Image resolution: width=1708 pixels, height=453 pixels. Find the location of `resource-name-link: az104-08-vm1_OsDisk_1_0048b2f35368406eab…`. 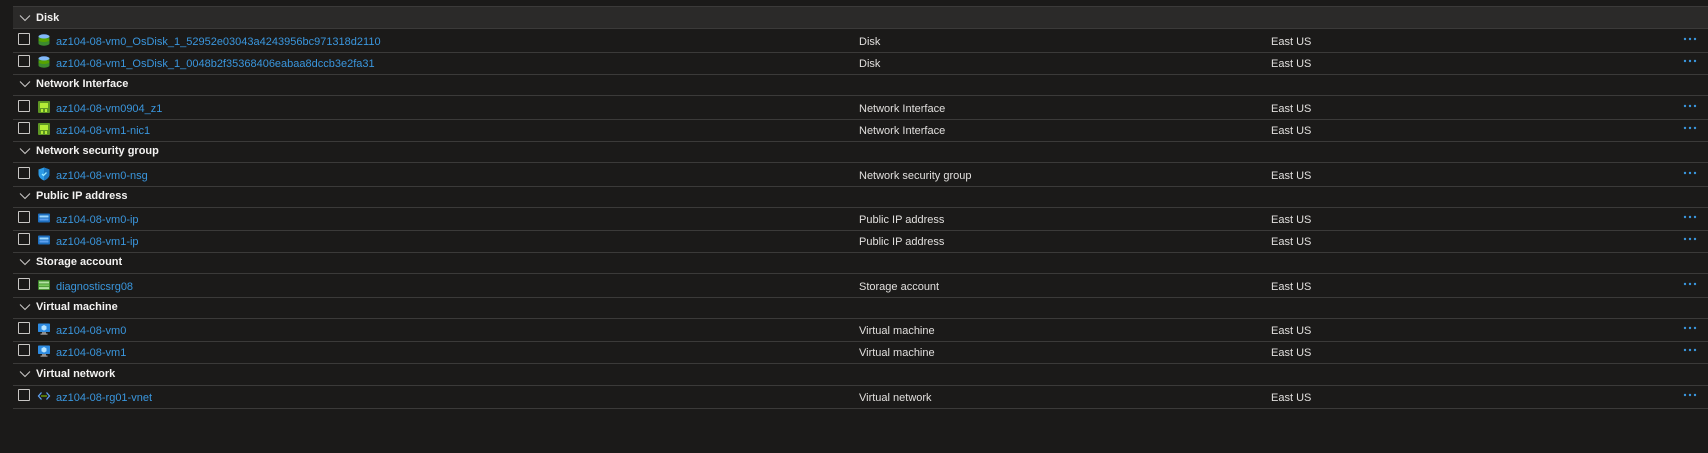

resource-name-link: az104-08-vm1_OsDisk_1_0048b2f35368406eab… is located at coordinates (215, 64).